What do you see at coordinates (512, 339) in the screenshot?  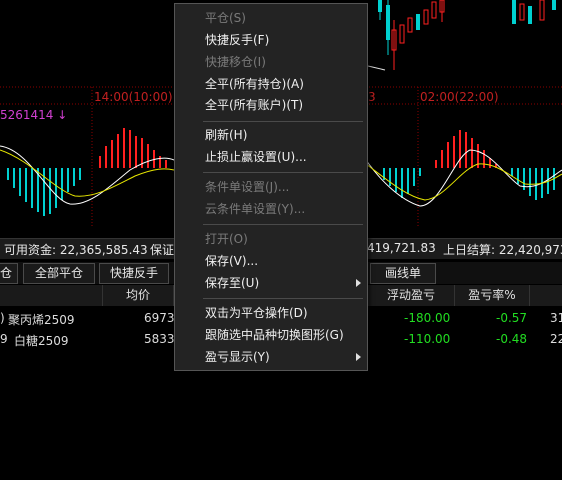 I see `pnl-rate: -0.48` at bounding box center [512, 339].